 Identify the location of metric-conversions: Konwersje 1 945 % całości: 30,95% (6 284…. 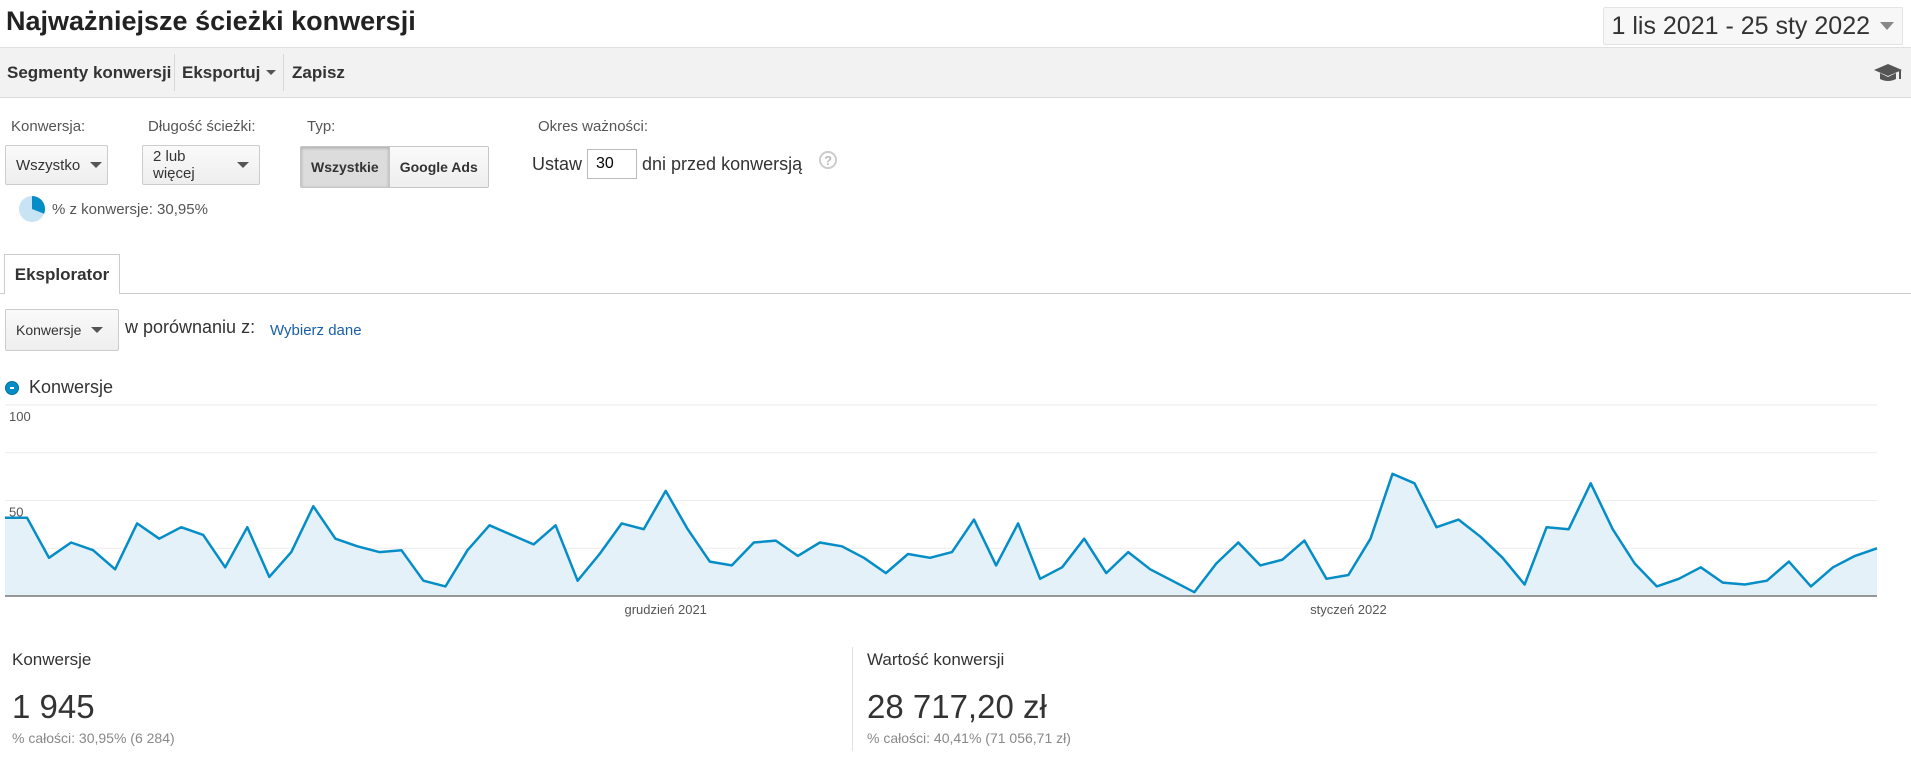
(93, 698).